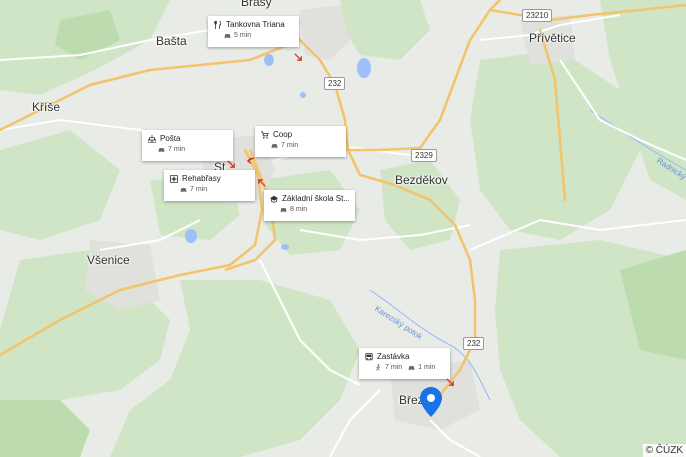  What do you see at coordinates (265, 134) in the screenshot?
I see `shopping-cart-icon` at bounding box center [265, 134].